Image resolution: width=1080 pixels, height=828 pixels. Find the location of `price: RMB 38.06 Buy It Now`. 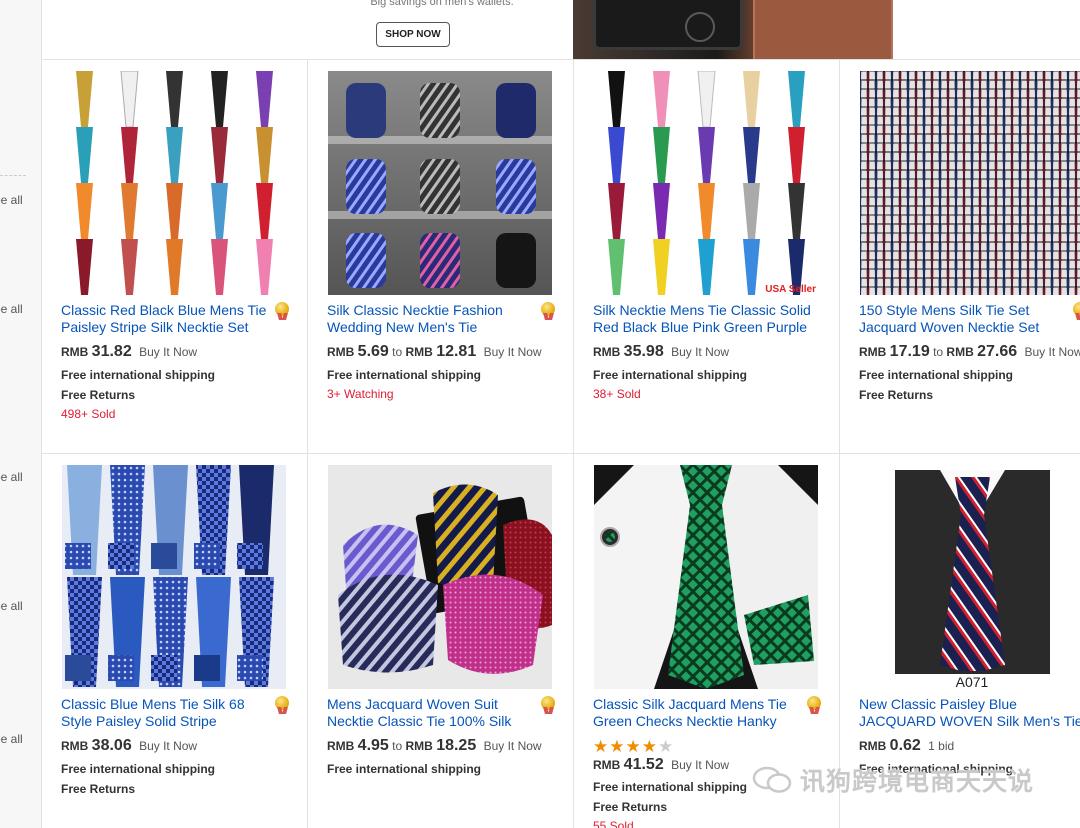

price: RMB 38.06 Buy It Now is located at coordinates (129, 745).